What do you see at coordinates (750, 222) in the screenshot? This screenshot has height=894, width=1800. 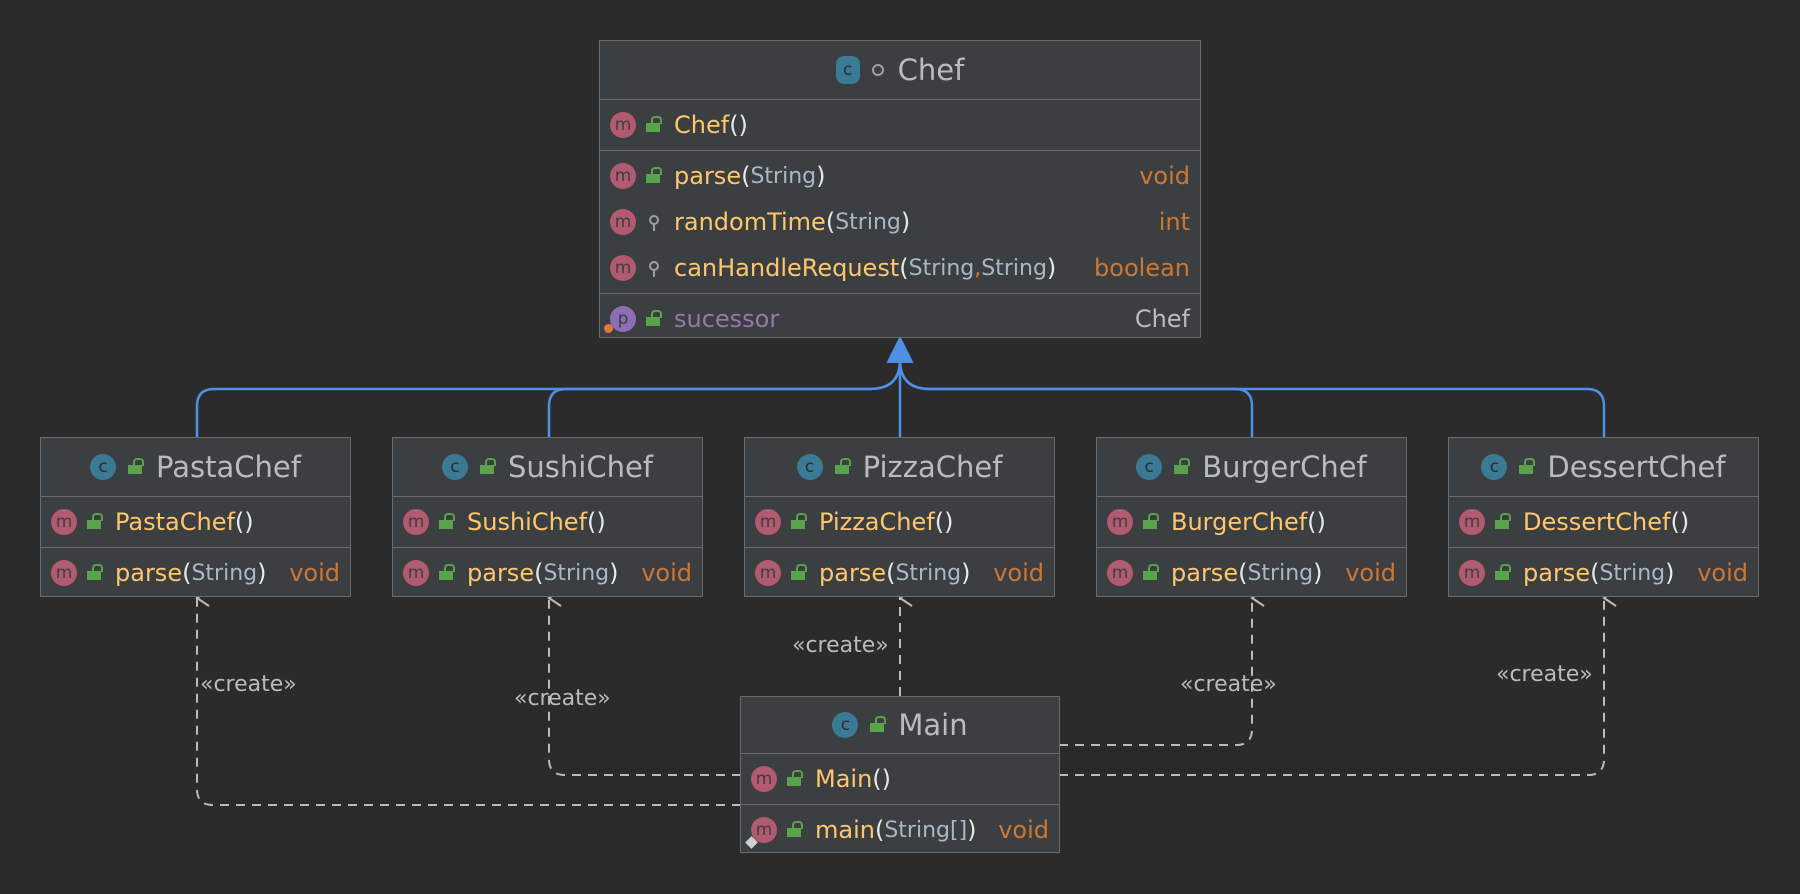 I see `method-name: randomTime` at bounding box center [750, 222].